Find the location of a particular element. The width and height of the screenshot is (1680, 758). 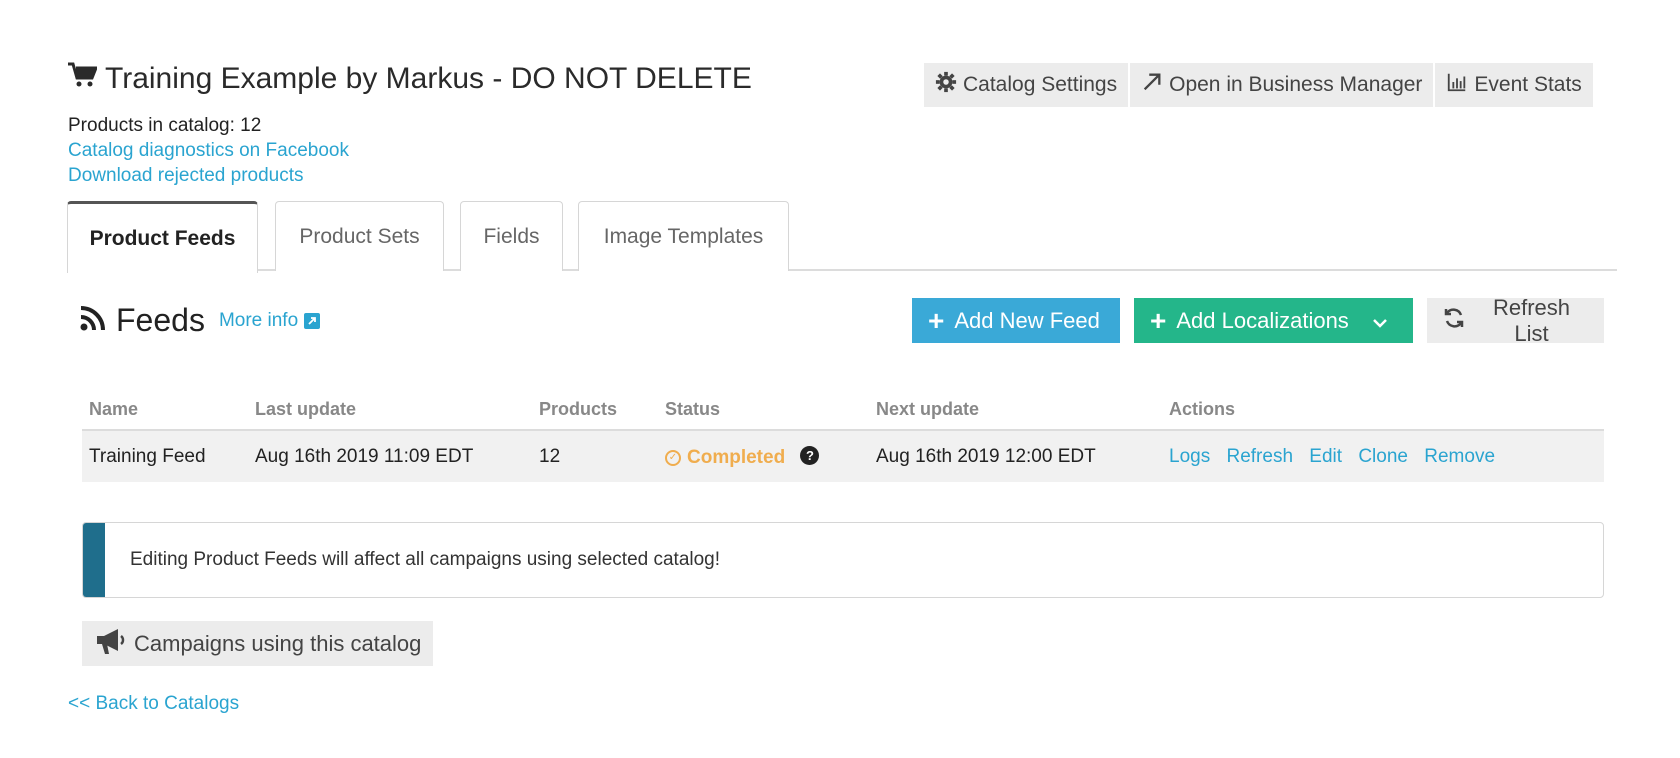

download-rejected-link: Download rejected products is located at coordinates (208, 175).